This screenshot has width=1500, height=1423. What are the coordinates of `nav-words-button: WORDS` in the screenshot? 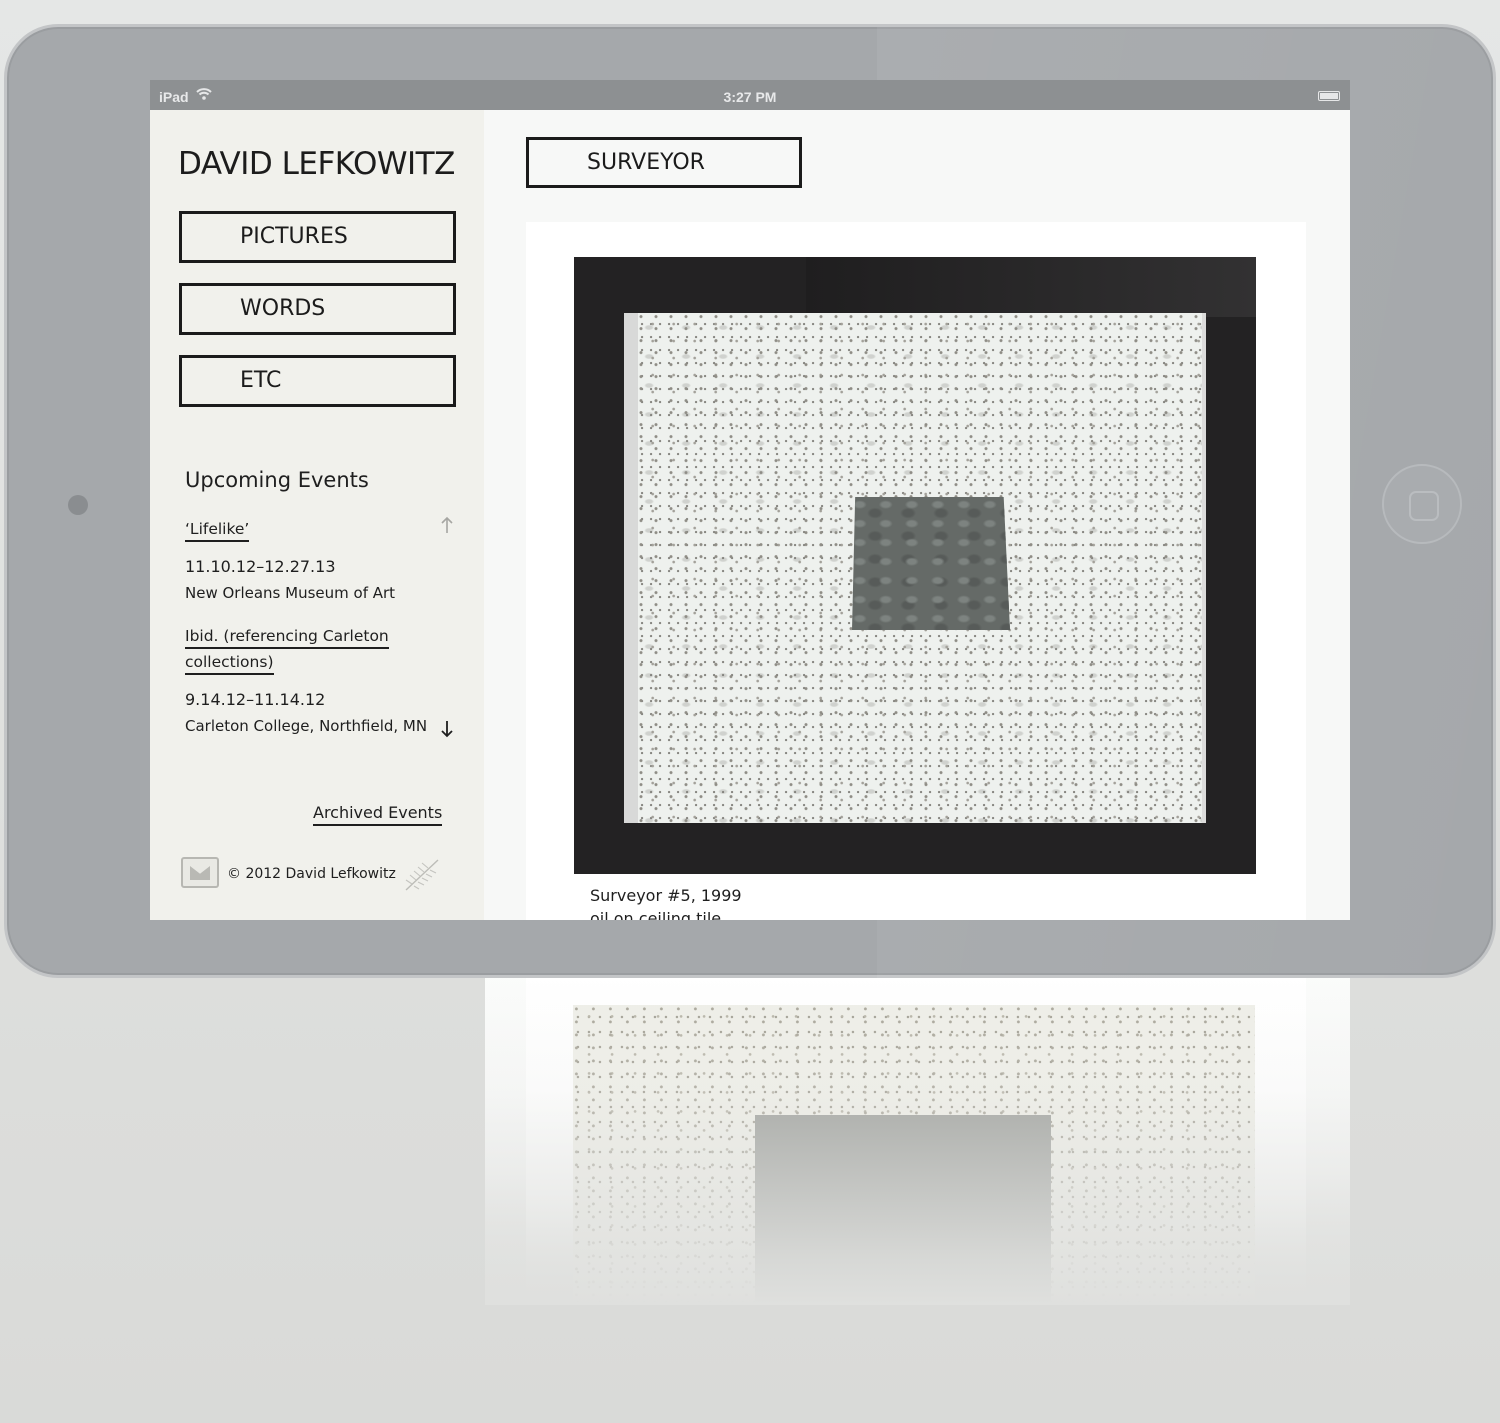 It's located at (317, 309).